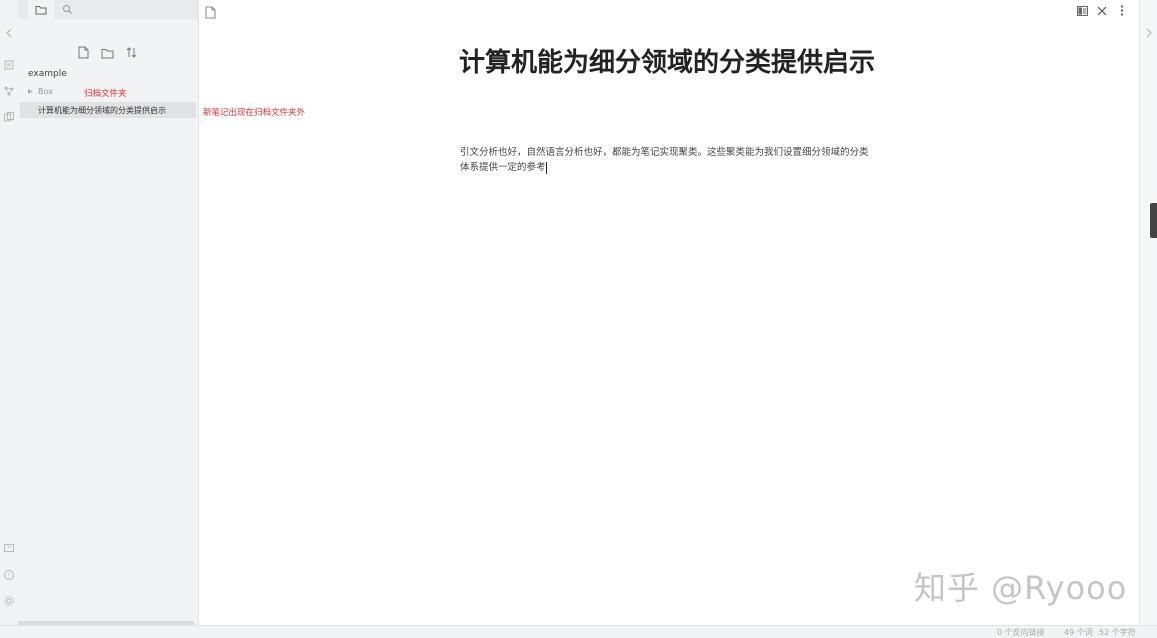 The width and height of the screenshot is (1157, 638). What do you see at coordinates (9, 115) in the screenshot?
I see `templates-icon` at bounding box center [9, 115].